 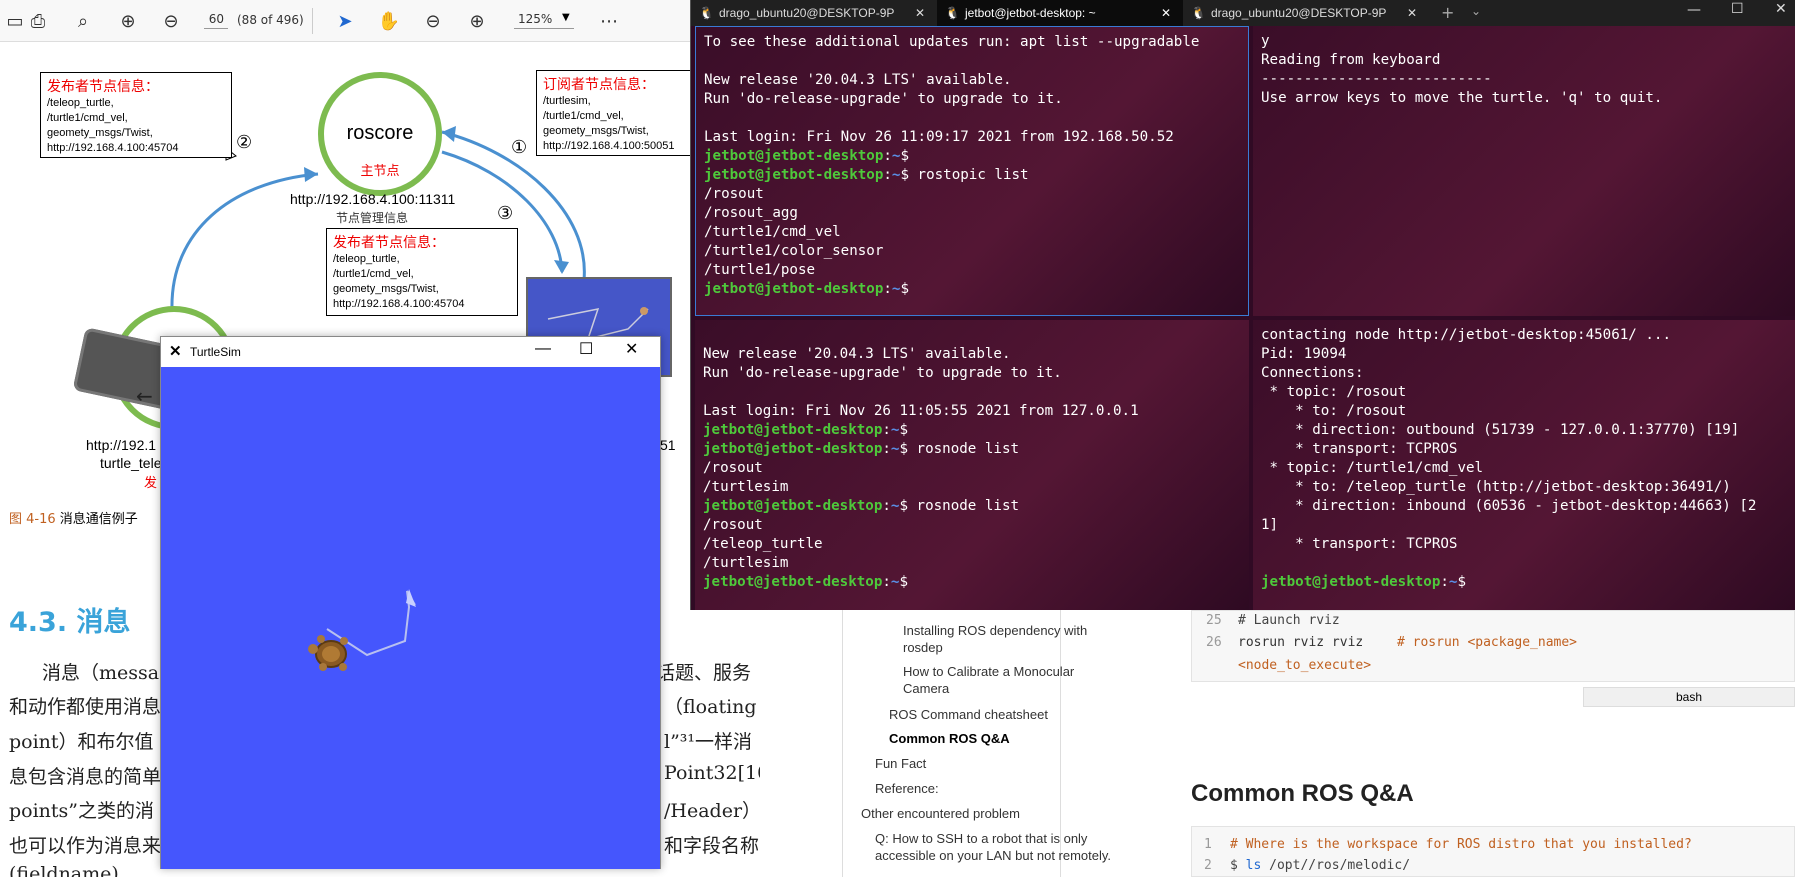 I want to click on select-cursor-icon: ➤, so click(x=345, y=21).